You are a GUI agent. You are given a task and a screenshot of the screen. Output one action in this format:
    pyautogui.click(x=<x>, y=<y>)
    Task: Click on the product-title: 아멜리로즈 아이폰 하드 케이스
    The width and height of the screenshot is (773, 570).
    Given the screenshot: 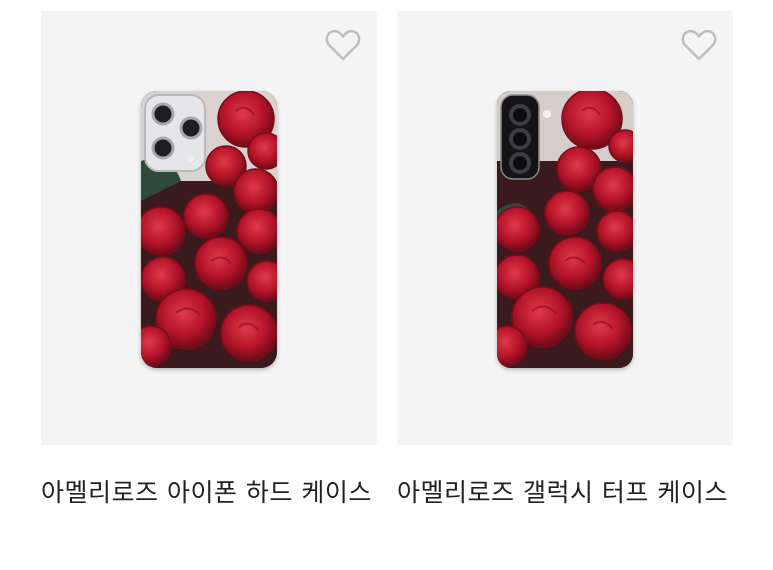 What is the action you would take?
    pyautogui.click(x=209, y=493)
    